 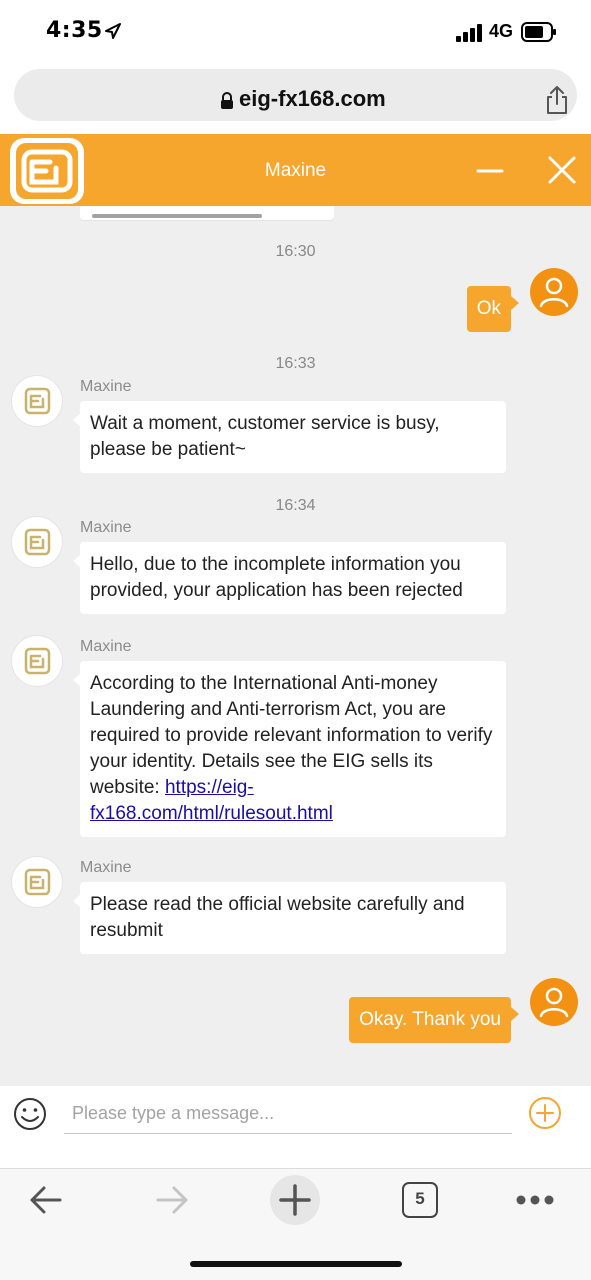 What do you see at coordinates (227, 100) in the screenshot?
I see `lock-icon` at bounding box center [227, 100].